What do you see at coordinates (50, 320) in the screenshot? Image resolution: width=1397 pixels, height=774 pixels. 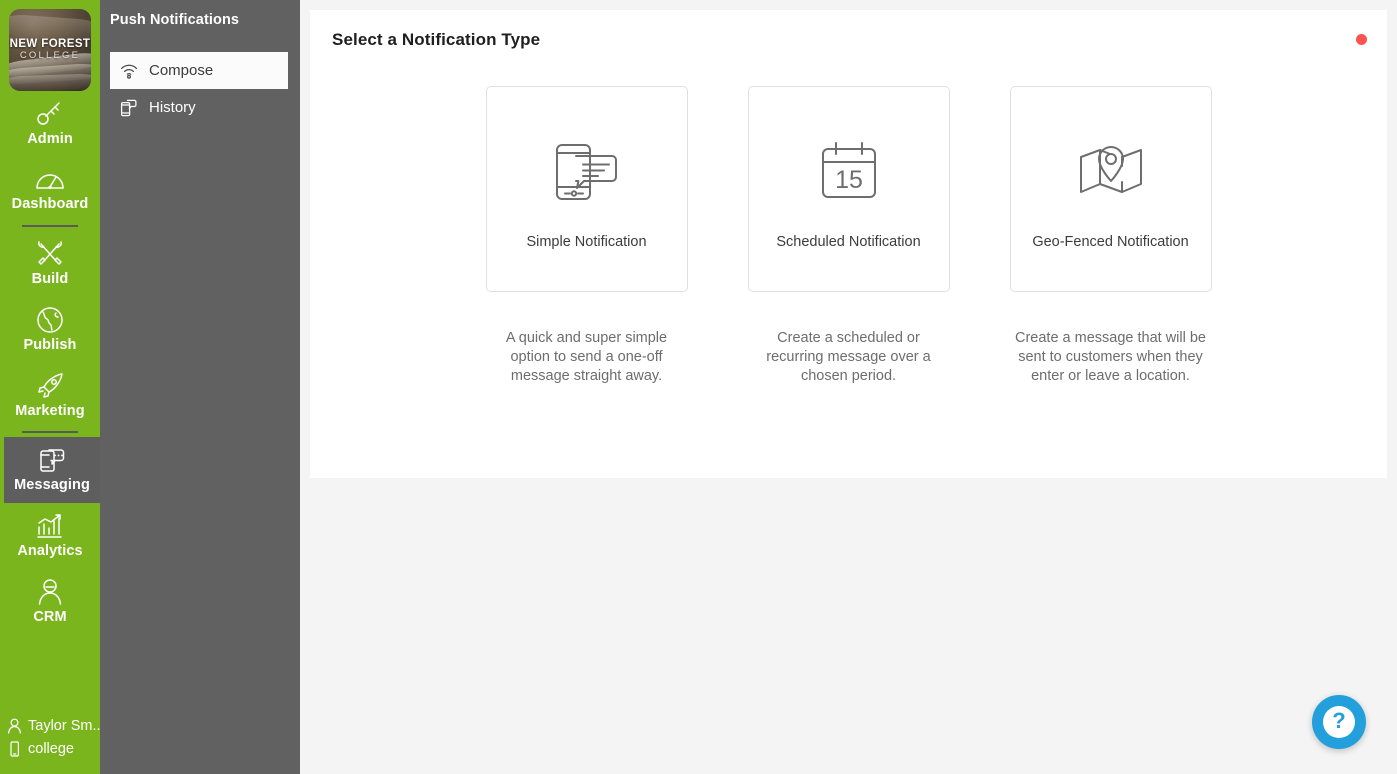 I see `globe-icon` at bounding box center [50, 320].